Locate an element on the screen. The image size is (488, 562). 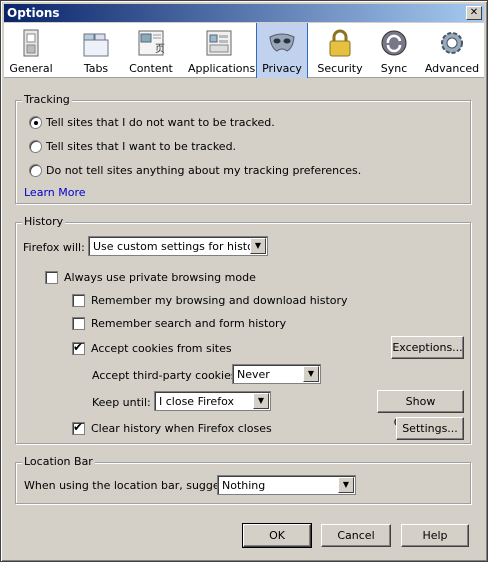
applications-icon is located at coordinates (219, 43).